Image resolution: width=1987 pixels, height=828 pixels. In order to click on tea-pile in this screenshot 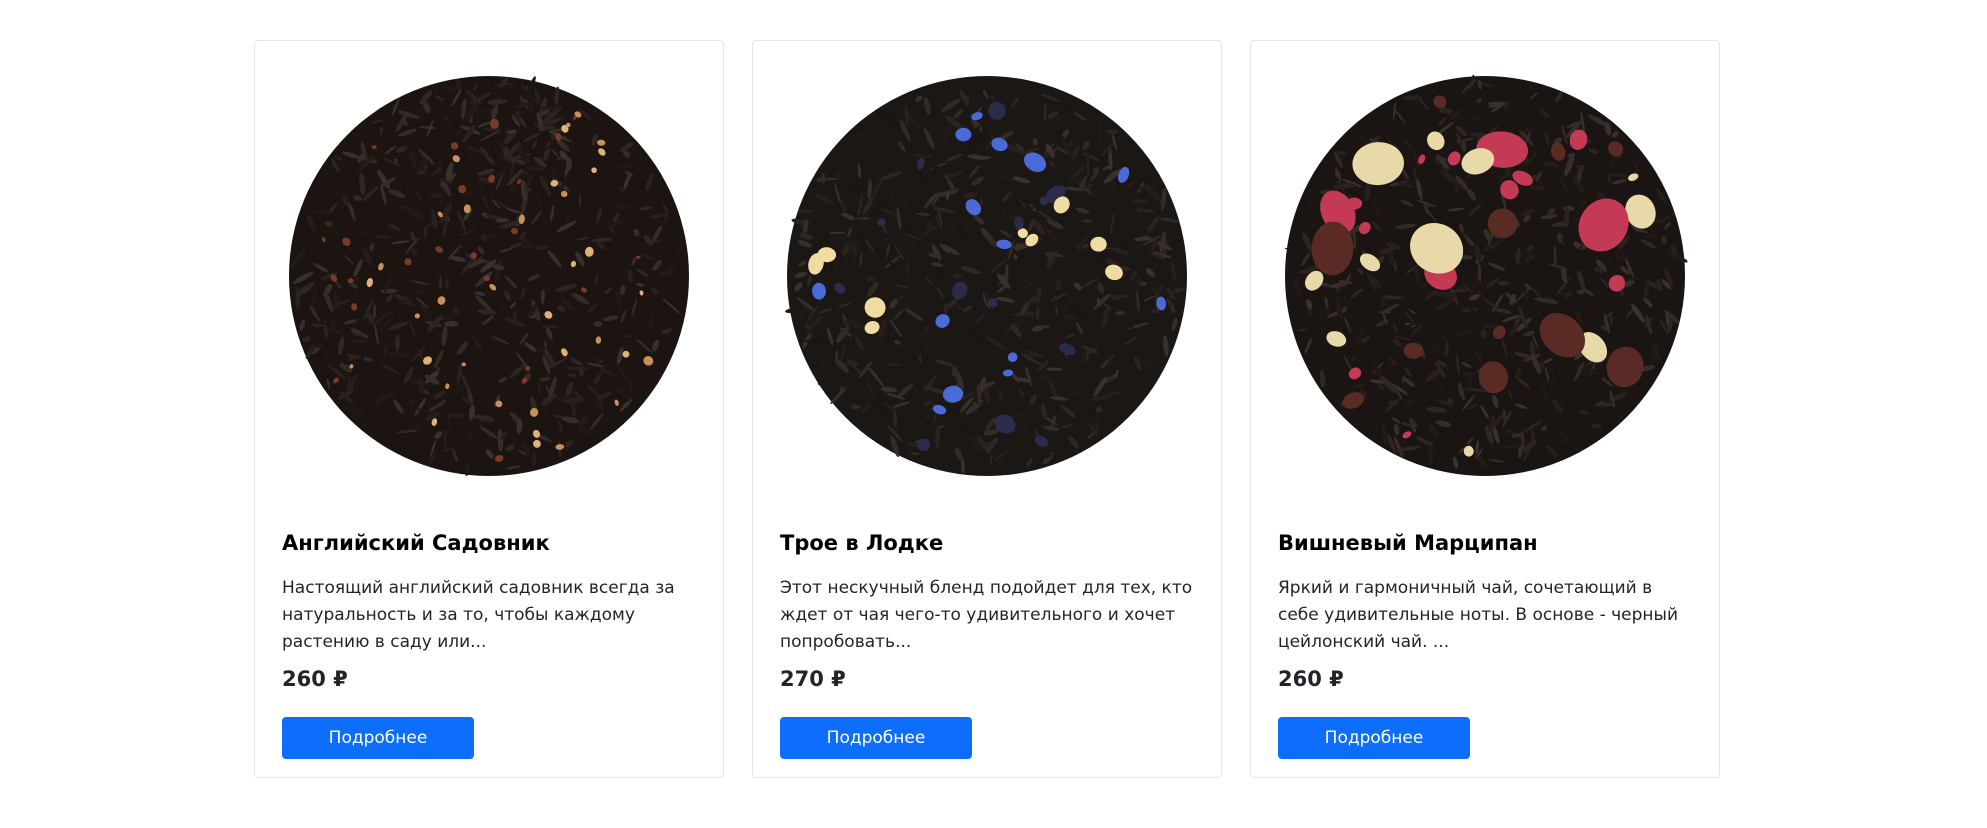, I will do `click(987, 276)`.